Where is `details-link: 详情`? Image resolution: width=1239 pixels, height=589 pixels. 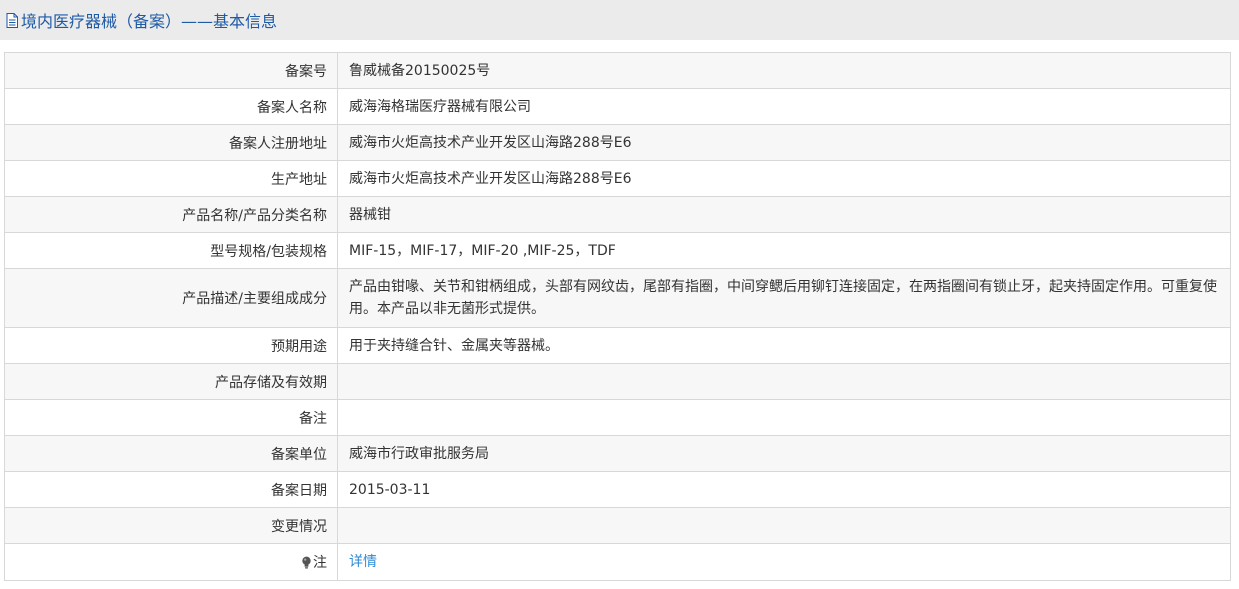
details-link: 详情 is located at coordinates (363, 562).